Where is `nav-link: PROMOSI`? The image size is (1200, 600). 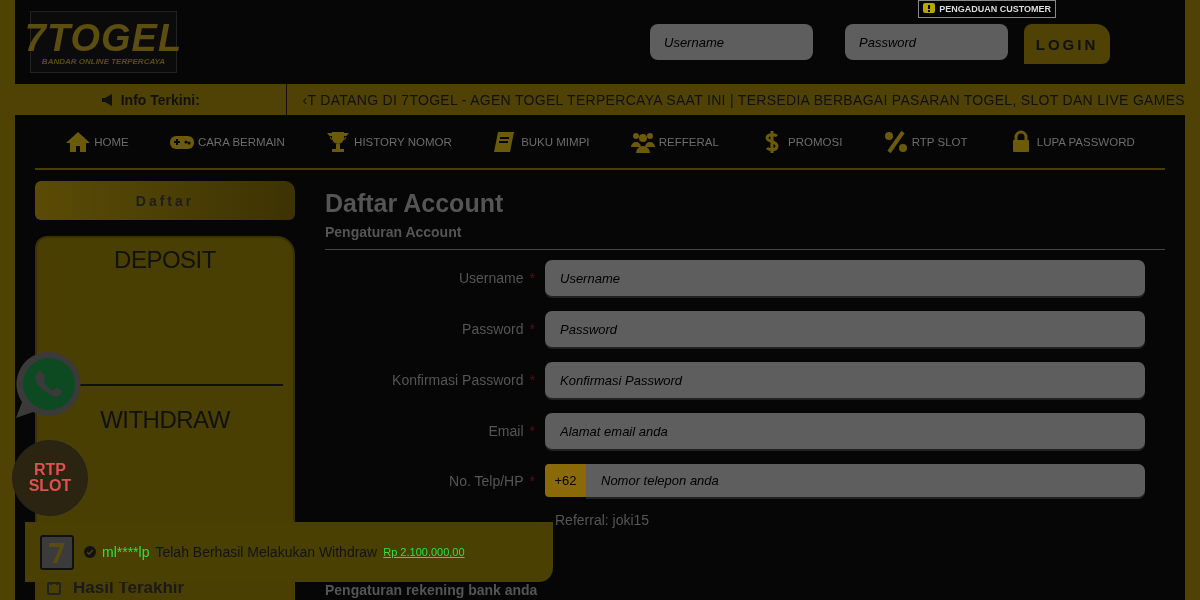
nav-link: PROMOSI is located at coordinates (801, 141).